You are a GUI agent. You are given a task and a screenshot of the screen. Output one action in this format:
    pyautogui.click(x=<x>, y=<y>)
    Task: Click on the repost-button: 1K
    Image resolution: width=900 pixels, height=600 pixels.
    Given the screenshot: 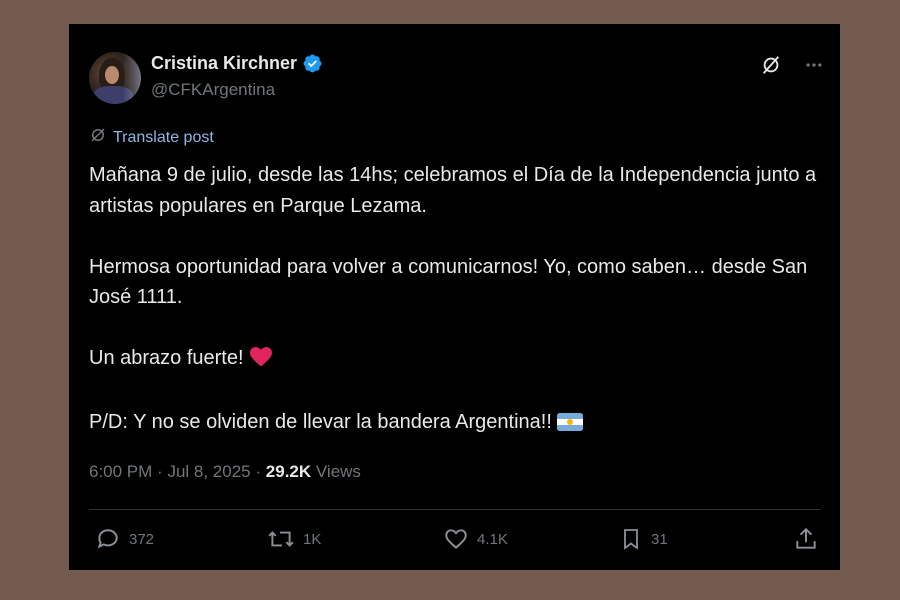 What is the action you would take?
    pyautogui.click(x=294, y=539)
    